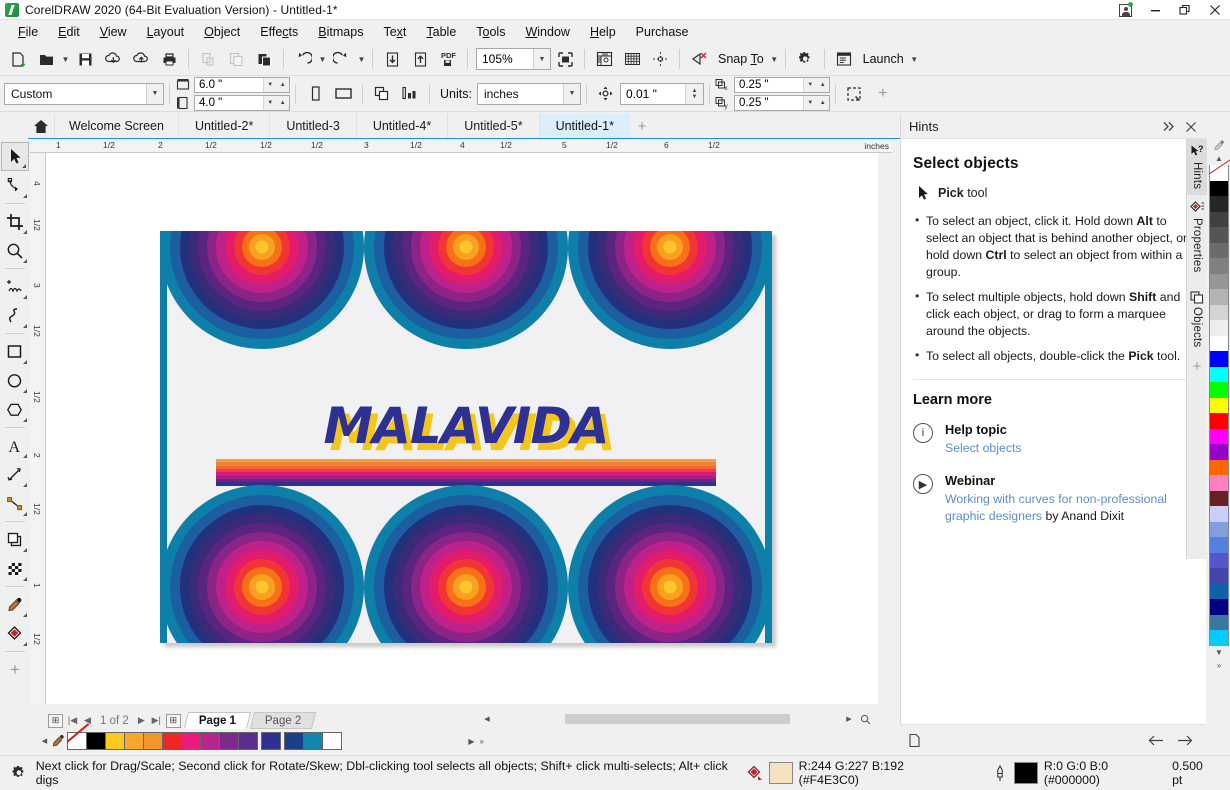 This screenshot has height=790, width=1230. I want to click on straight-line-connector-tool, so click(15, 503).